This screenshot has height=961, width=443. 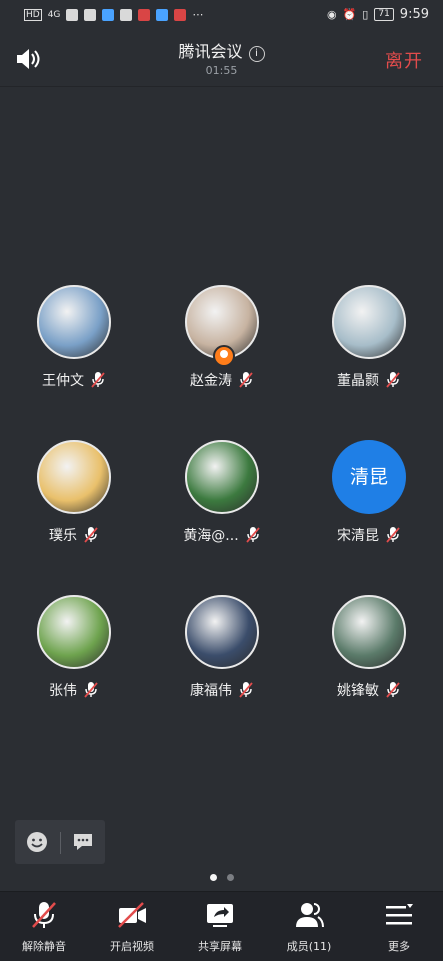 I want to click on participant-name-row: 王仲文, so click(x=74, y=380).